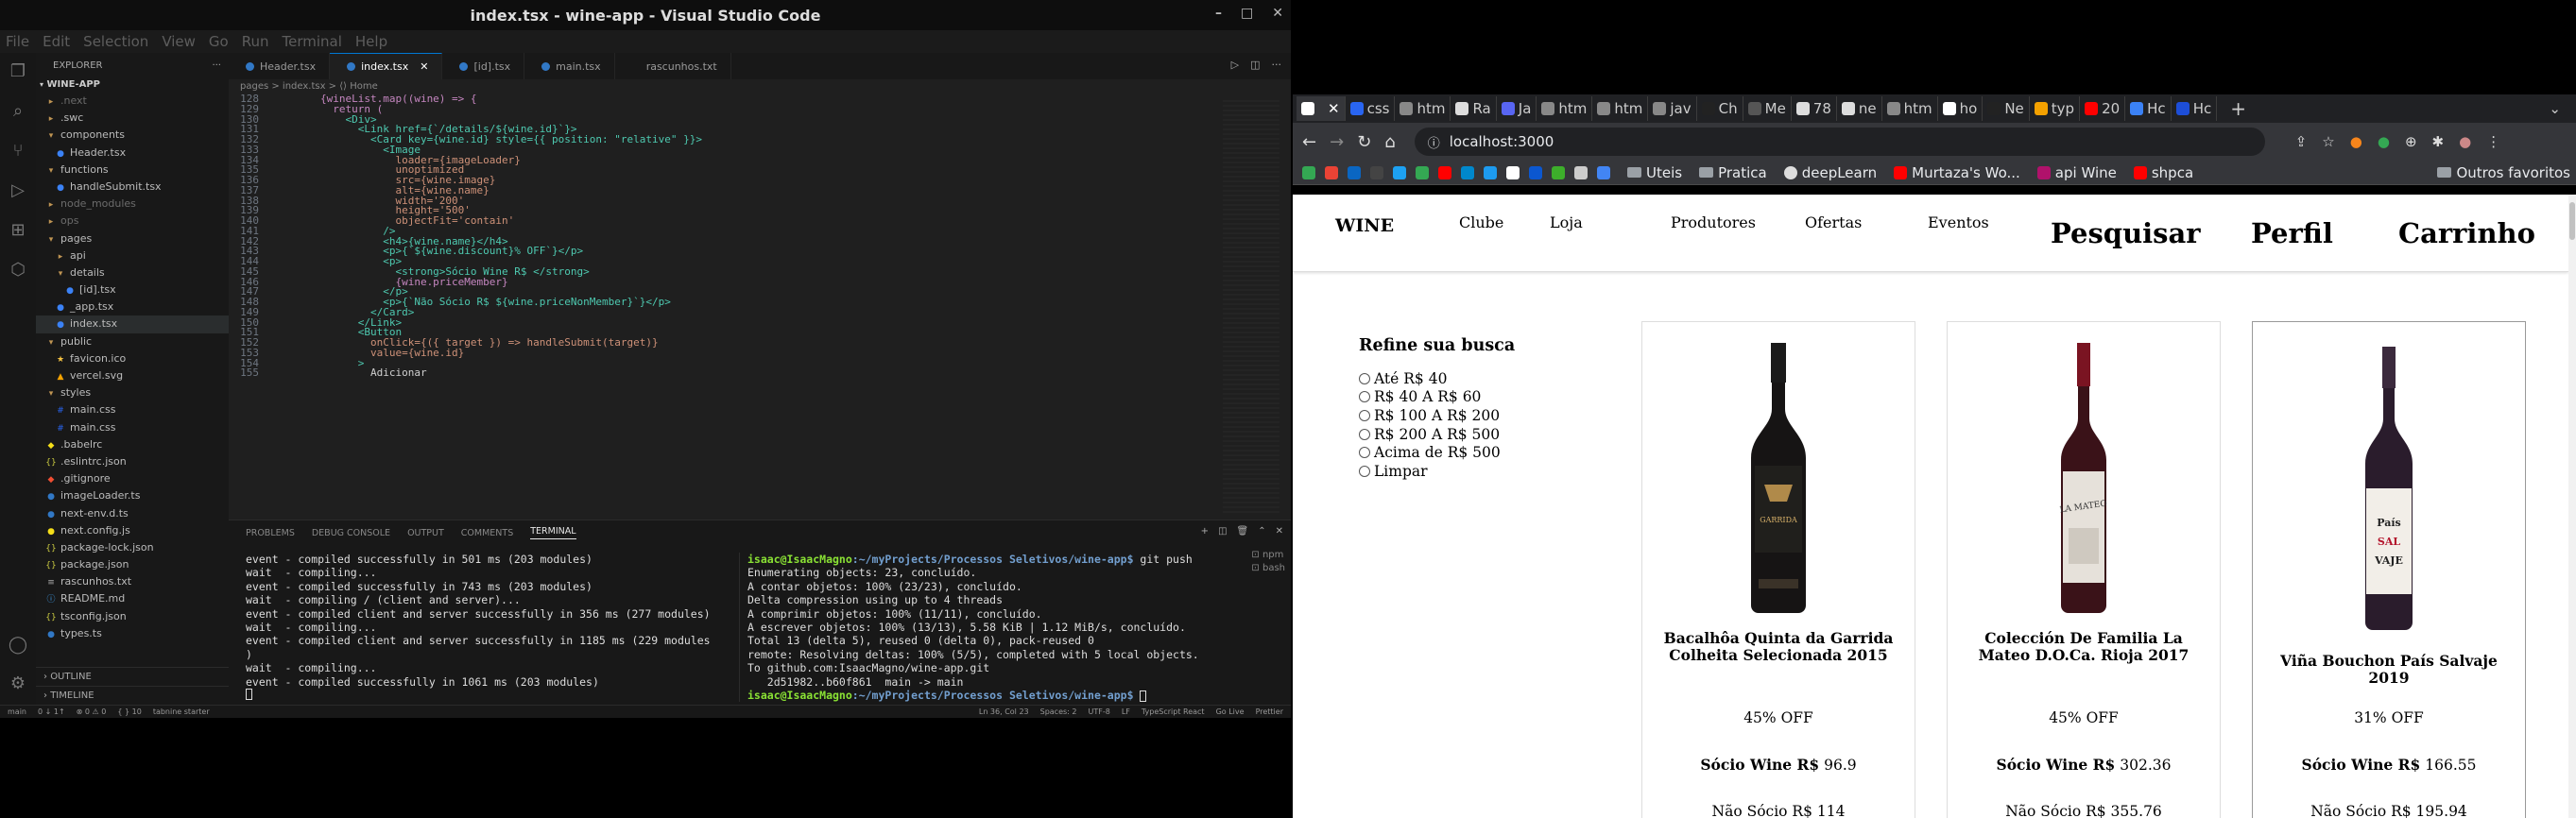 Image resolution: width=2576 pixels, height=818 pixels. Describe the element at coordinates (1337, 142) in the screenshot. I see `forward-icon: →` at that location.